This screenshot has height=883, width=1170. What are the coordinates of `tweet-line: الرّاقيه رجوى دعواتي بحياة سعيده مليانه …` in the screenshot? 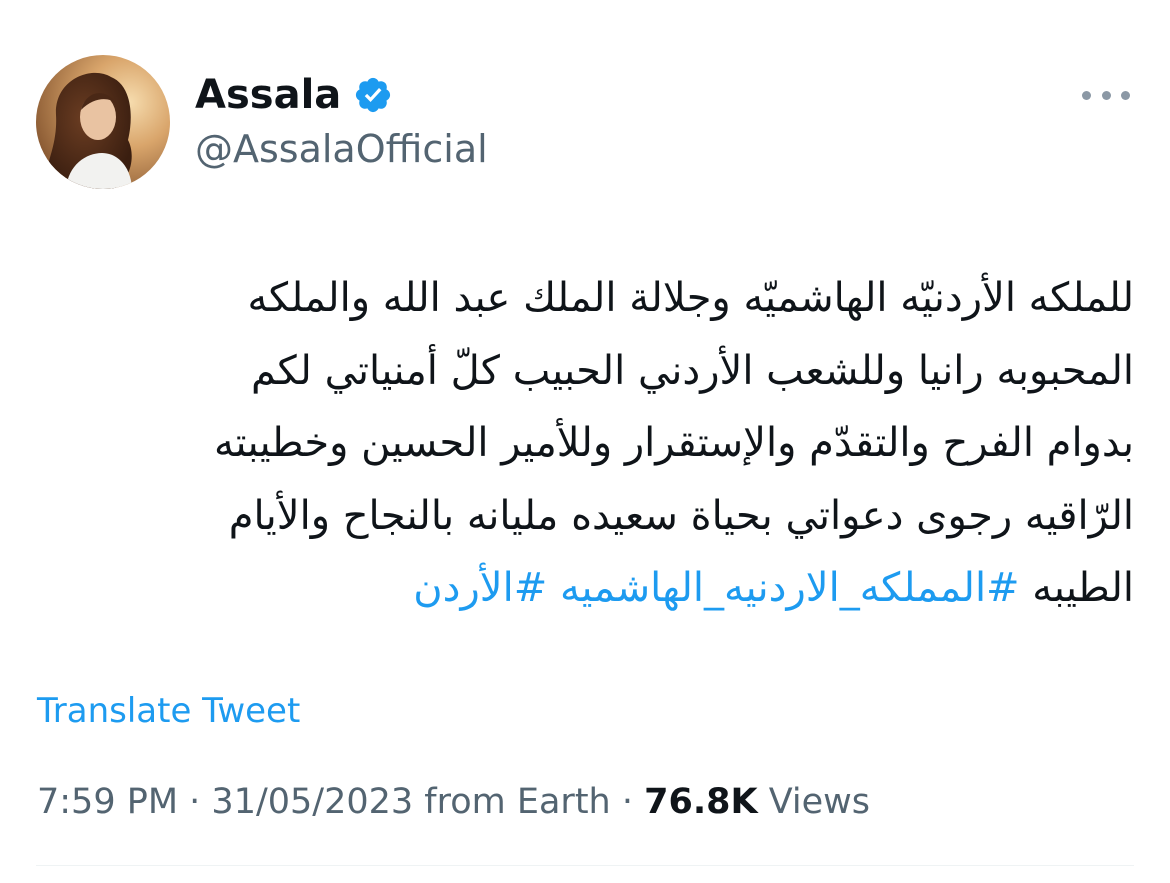 It's located at (681, 515).